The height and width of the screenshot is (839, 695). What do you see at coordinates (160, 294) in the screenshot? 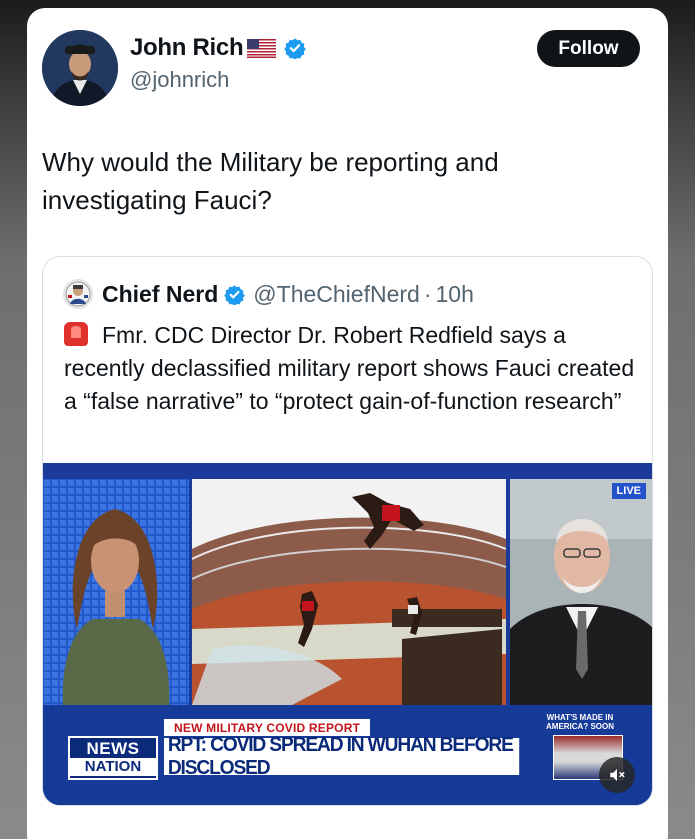
I see `quoted-author-name: Chief Nerd` at bounding box center [160, 294].